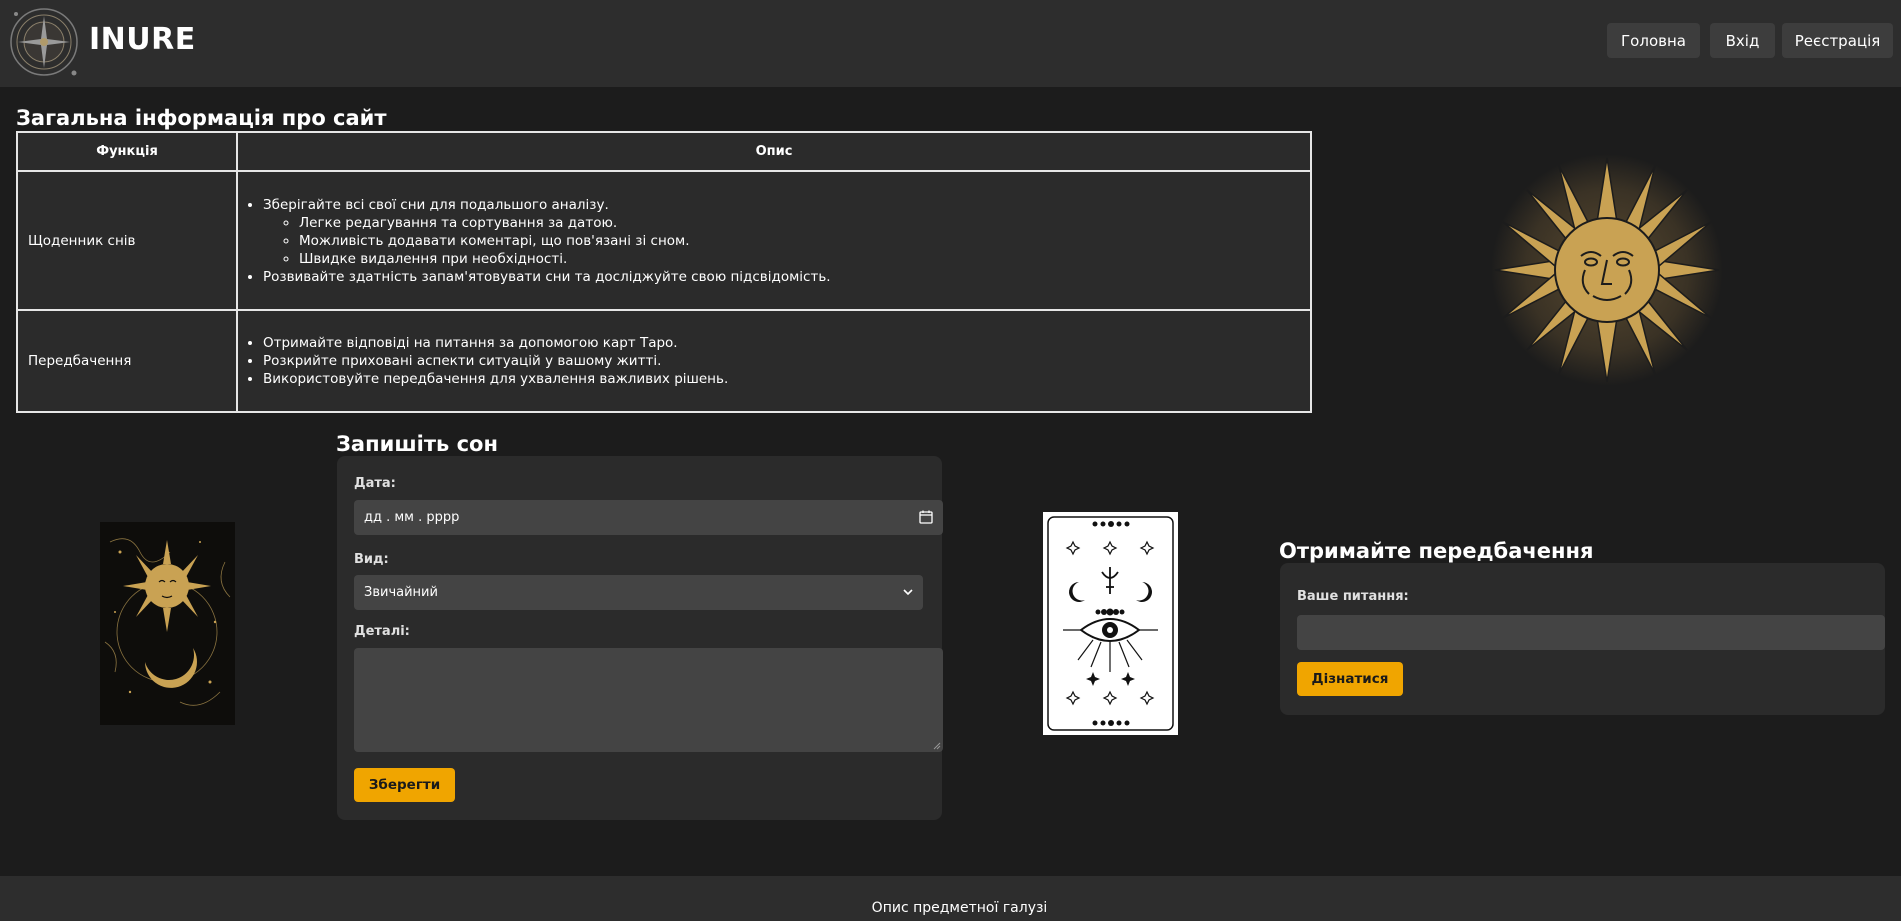  I want to click on table-header-row: Функція Опис, so click(664, 151).